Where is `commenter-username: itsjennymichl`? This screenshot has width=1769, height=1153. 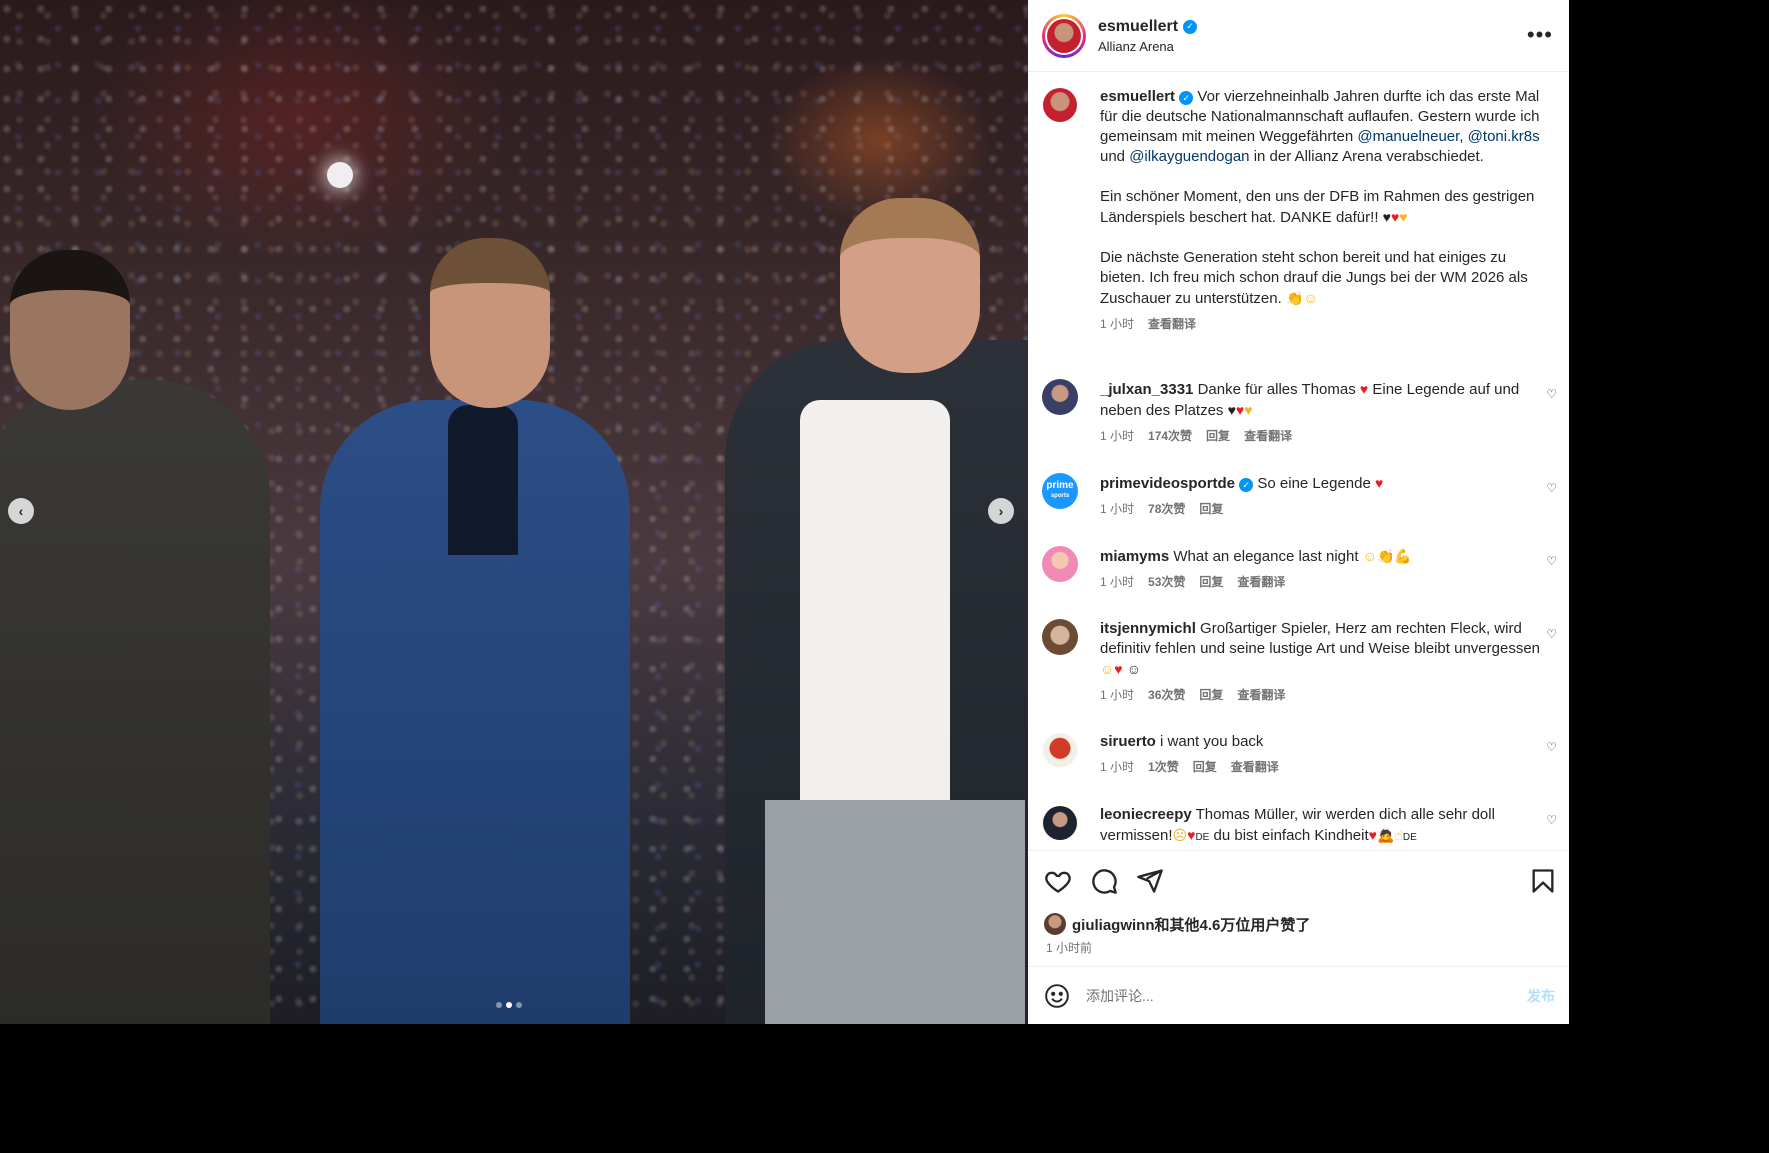
commenter-username: itsjennymichl is located at coordinates (1148, 628).